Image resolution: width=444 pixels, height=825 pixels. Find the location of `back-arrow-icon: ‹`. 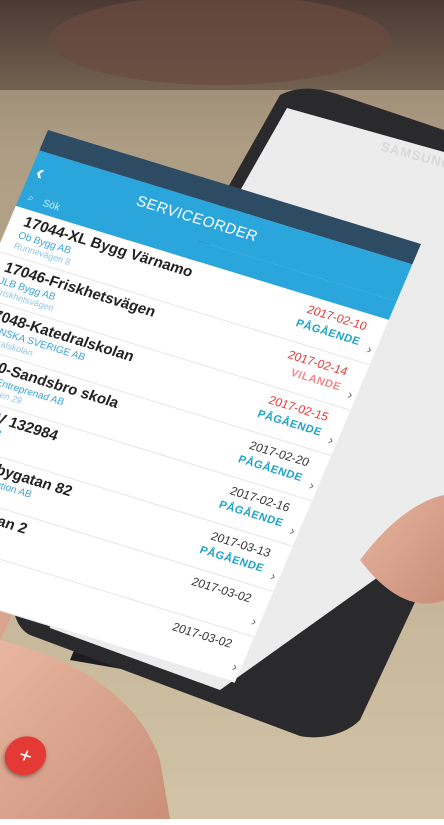

back-arrow-icon: ‹ is located at coordinates (40, 173).